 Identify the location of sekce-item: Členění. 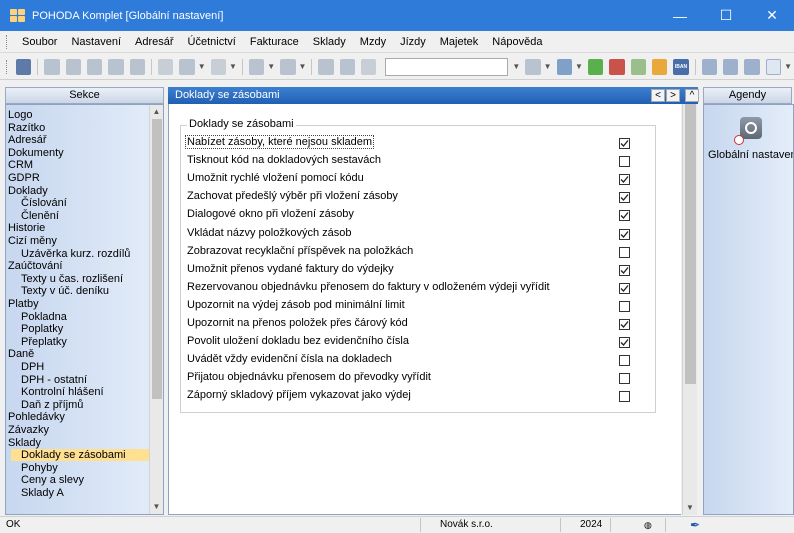
(40, 216).